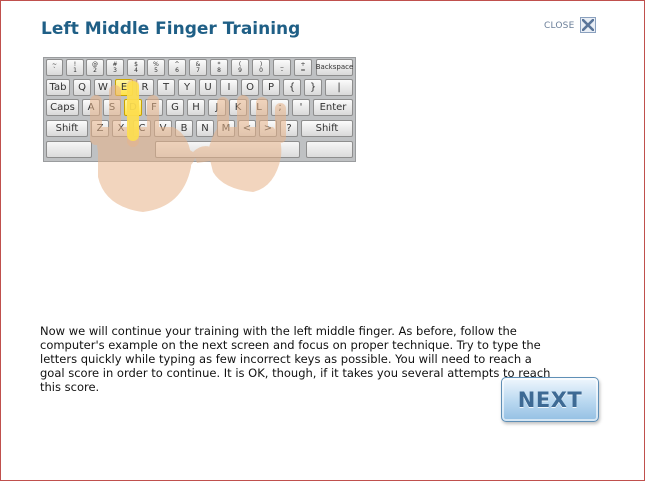 This screenshot has width=645, height=481. Describe the element at coordinates (250, 87) in the screenshot. I see `key-o: O` at that location.